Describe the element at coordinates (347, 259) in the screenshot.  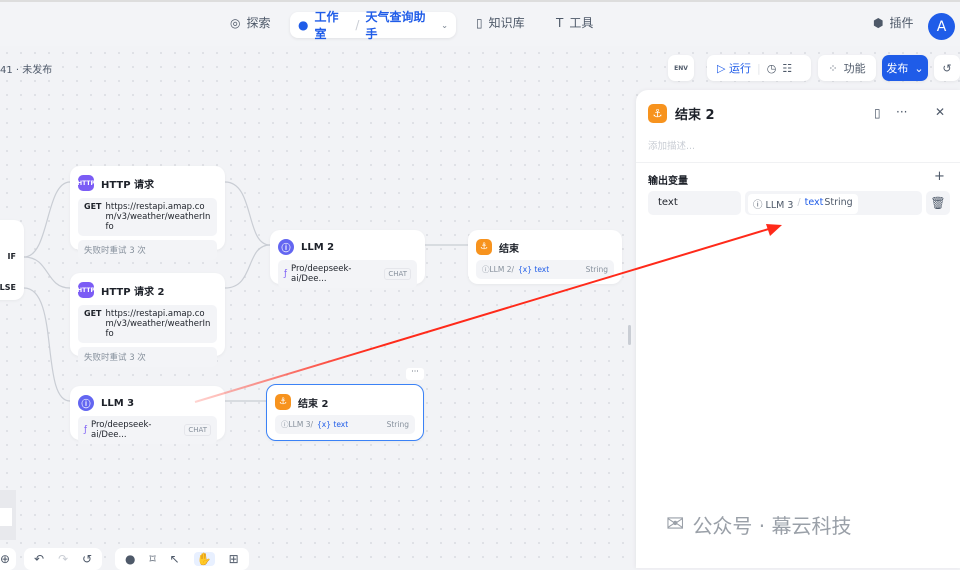
I see `llm-2-node: ⓘ LLM 2 ƒ Pro/deepseek-ai/Dee... CHAT` at that location.